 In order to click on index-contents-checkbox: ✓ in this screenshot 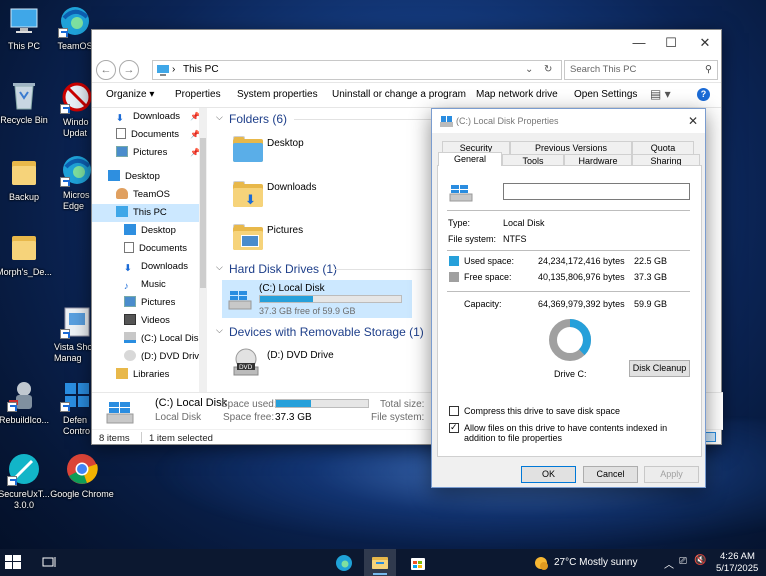, I will do `click(454, 427)`.